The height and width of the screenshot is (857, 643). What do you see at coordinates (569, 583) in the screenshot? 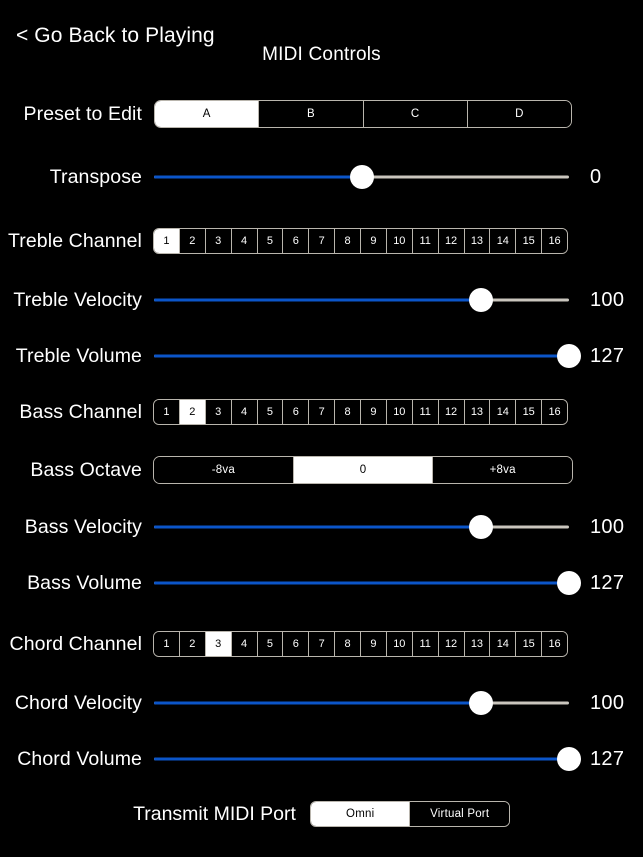
I see `bass-volume-slider-thumb` at bounding box center [569, 583].